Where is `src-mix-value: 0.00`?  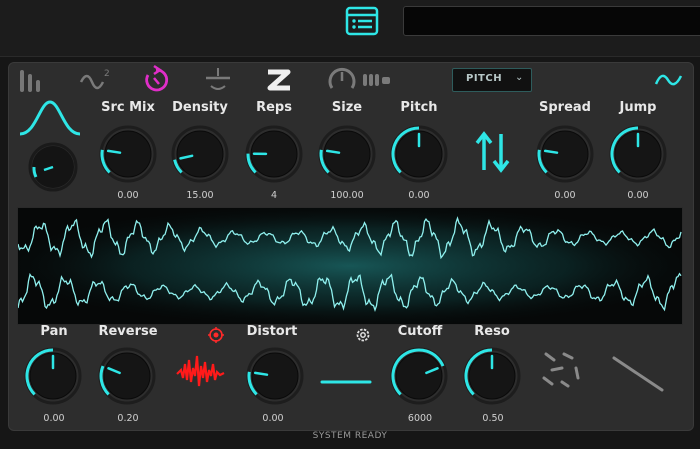
src-mix-value: 0.00 is located at coordinates (128, 195).